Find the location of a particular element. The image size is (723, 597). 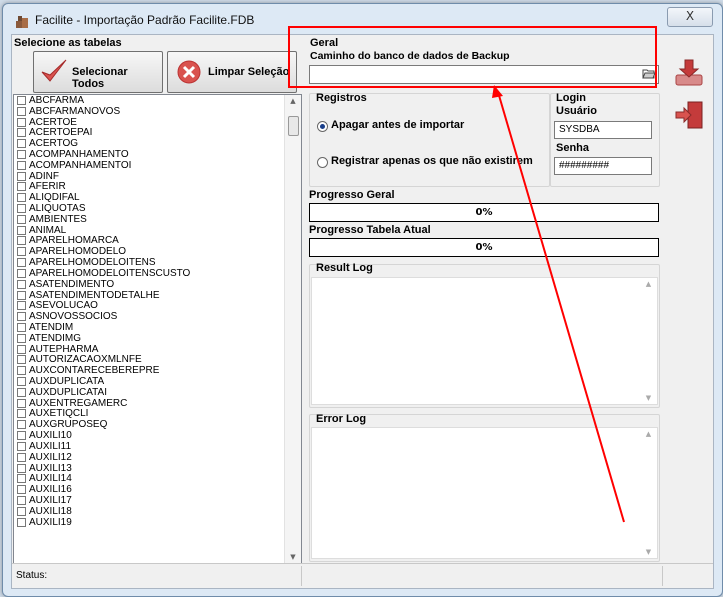

annotation-highlight-box is located at coordinates (472, 57).